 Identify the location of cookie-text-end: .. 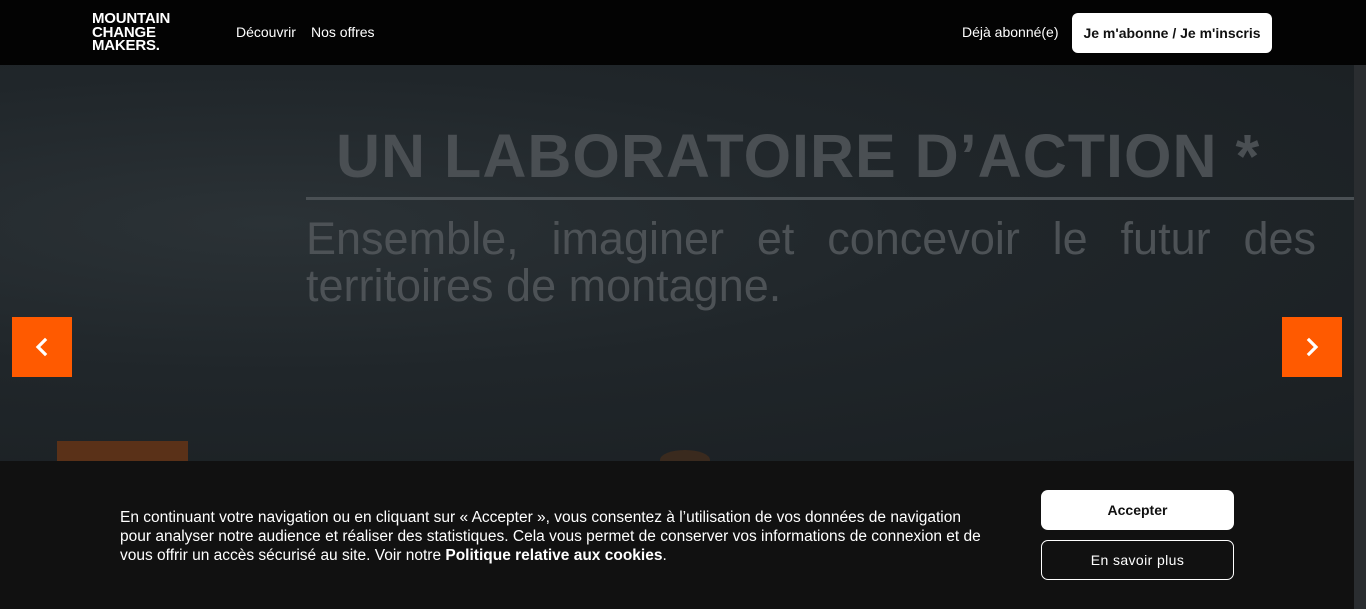
(664, 555).